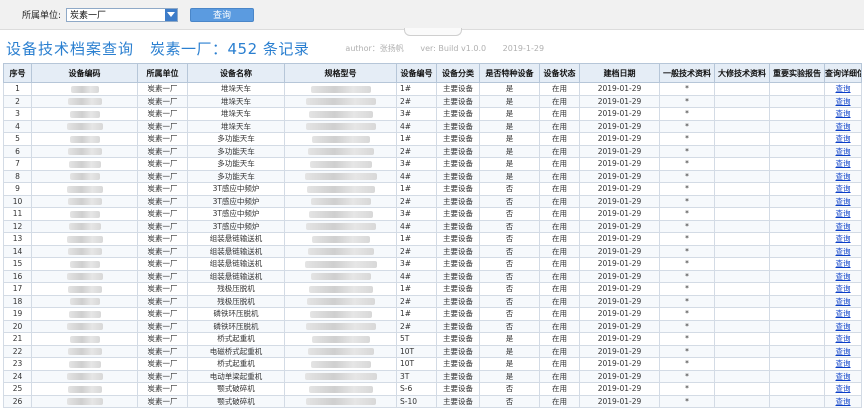 This screenshot has width=864, height=412. Describe the element at coordinates (432, 301) in the screenshot. I see `table-row: 18 炭素一厂 残极压脱机 2# 主要设备否在用 2019-01-29 * 查询` at that location.